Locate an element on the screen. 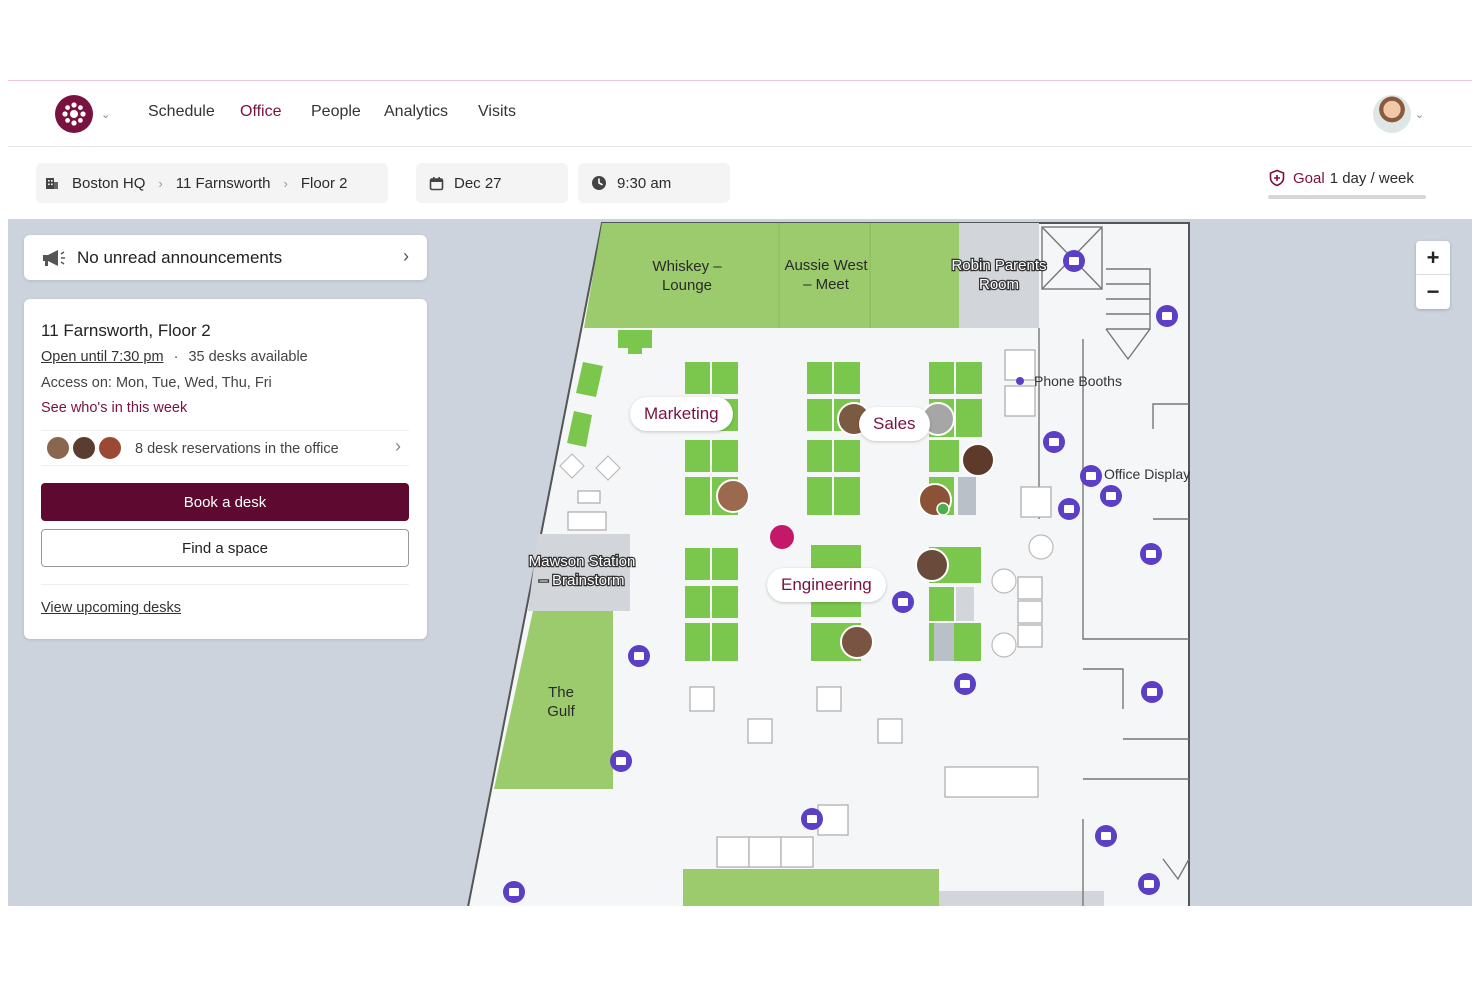  reservations-text: 8 desk reservations in the office is located at coordinates (237, 449).